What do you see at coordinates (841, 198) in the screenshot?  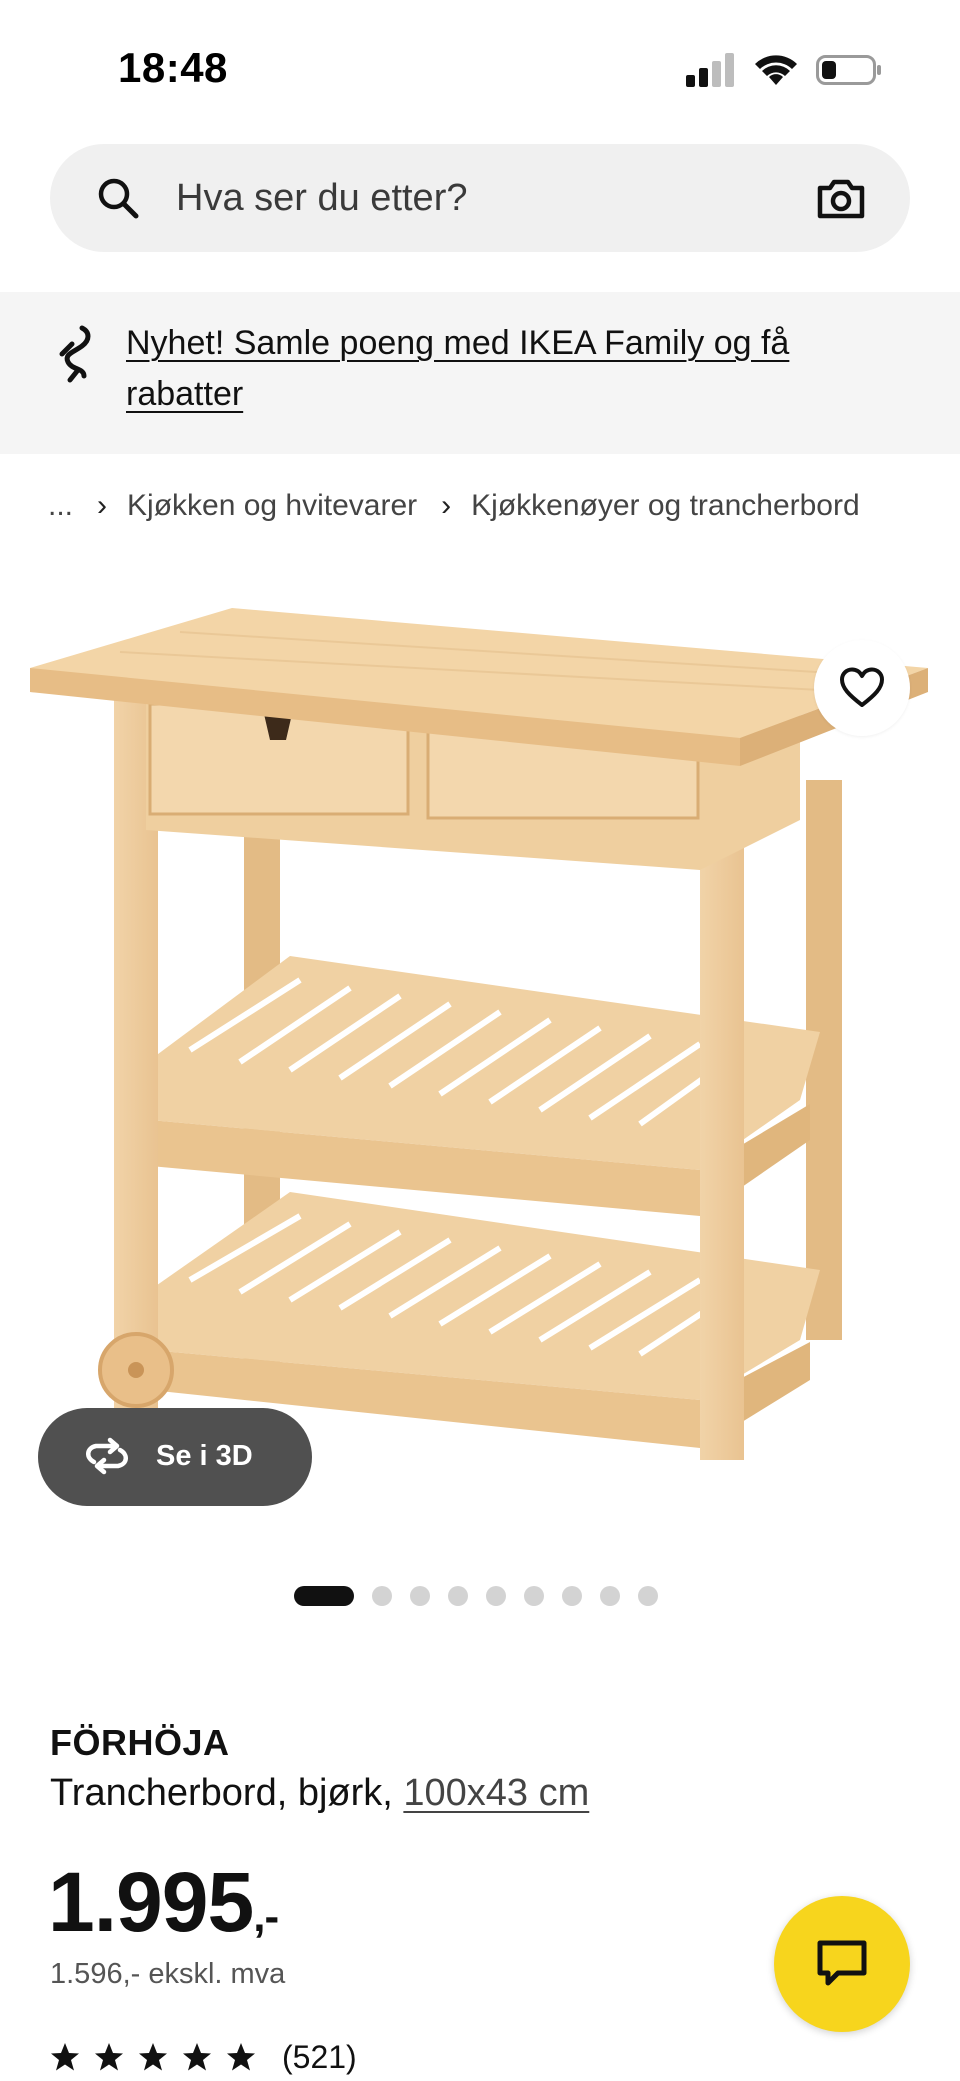 I see `camera-icon` at bounding box center [841, 198].